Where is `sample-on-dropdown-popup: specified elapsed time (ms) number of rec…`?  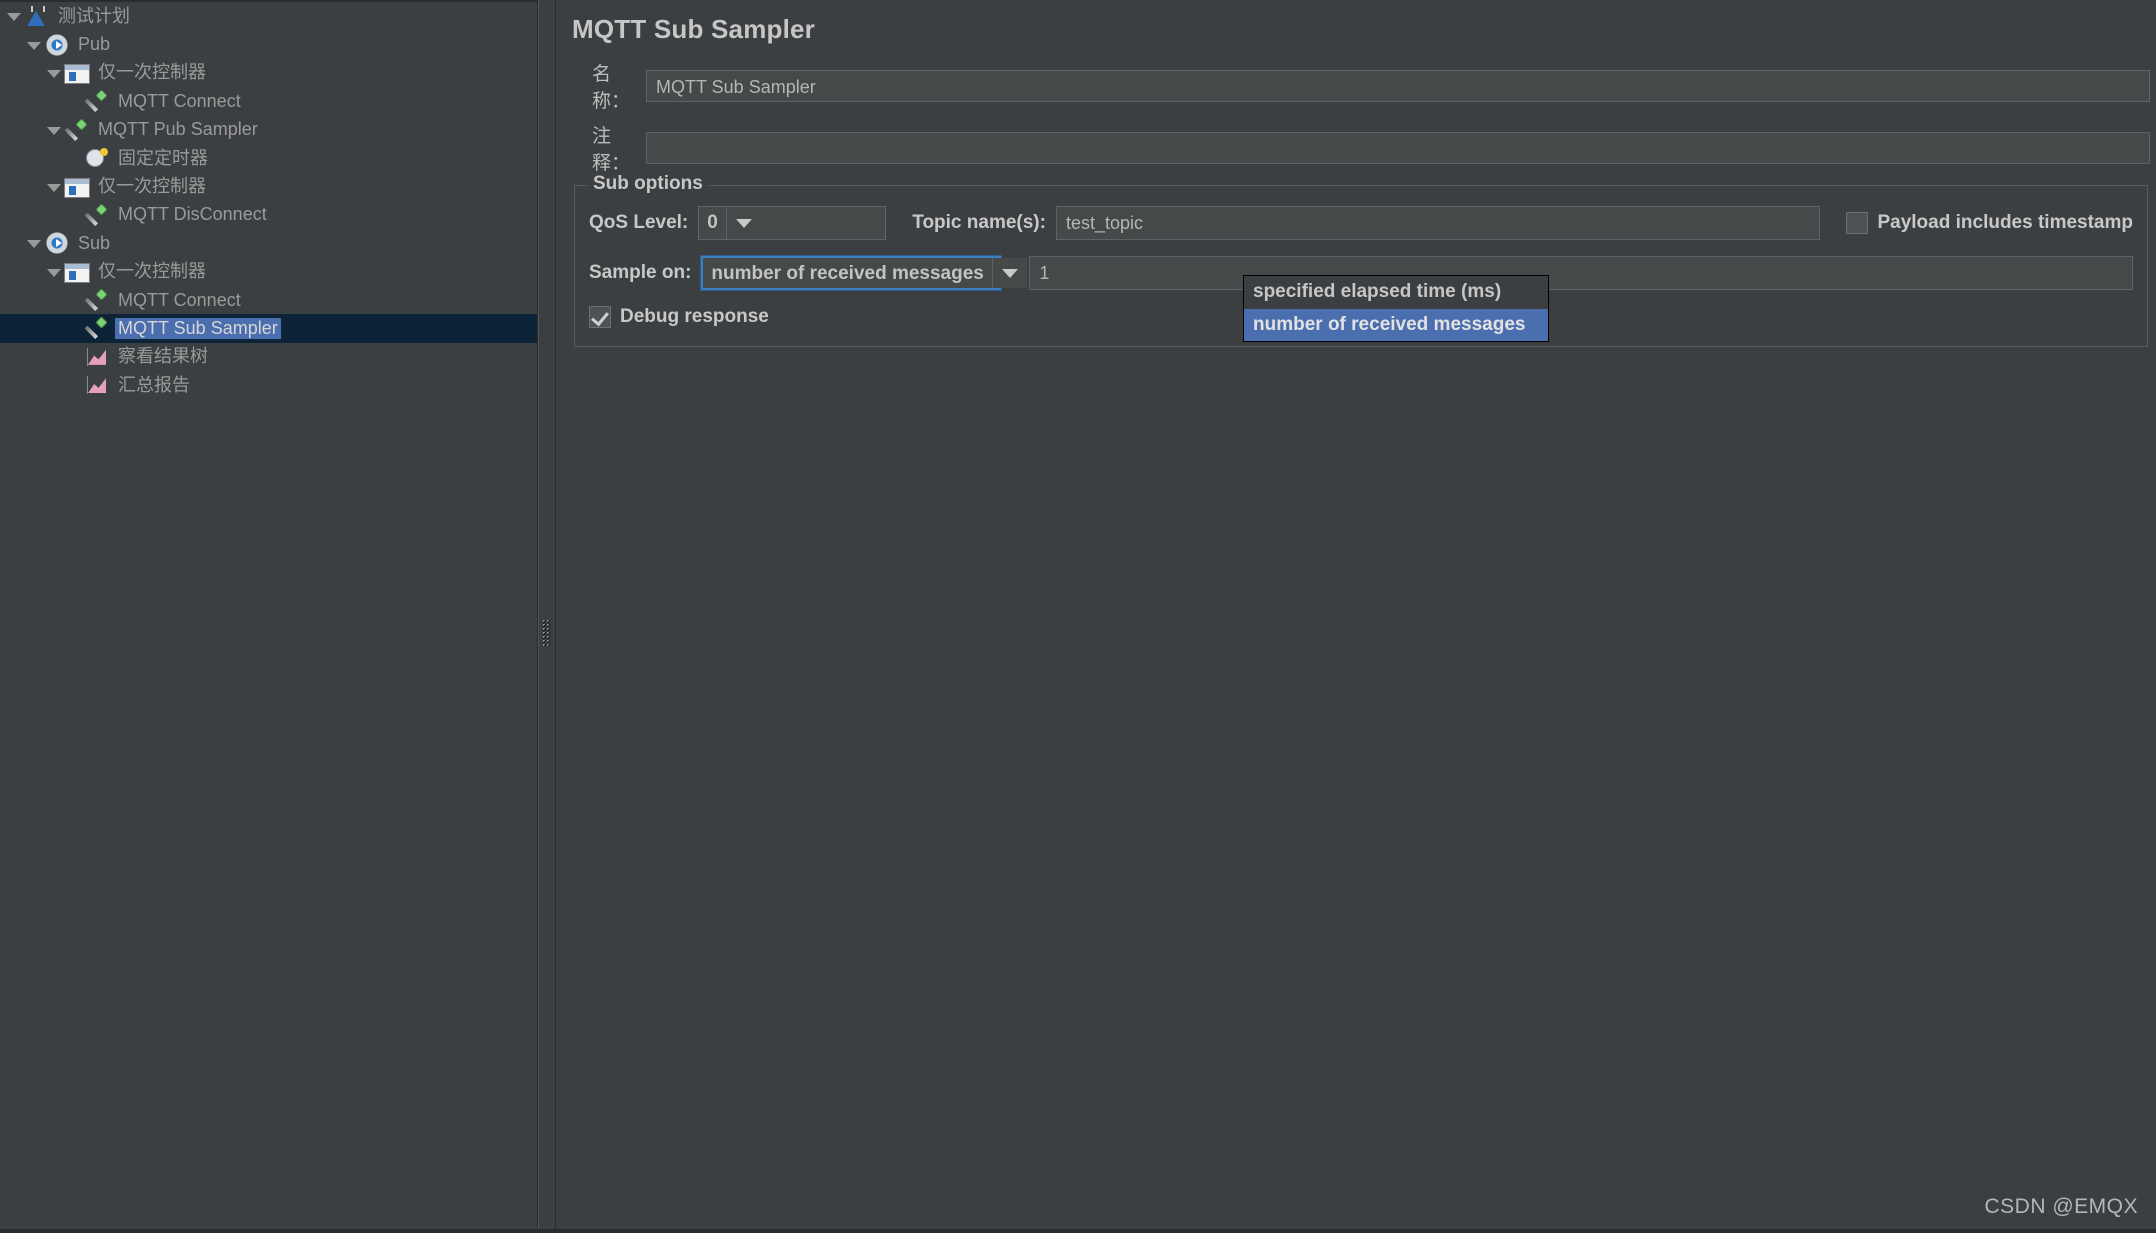
sample-on-dropdown-popup: specified elapsed time (ms) number of rec… is located at coordinates (1396, 309).